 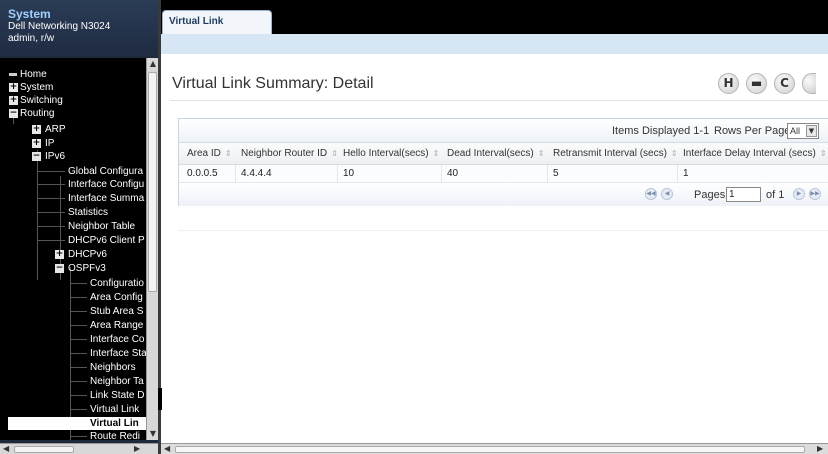 I want to click on column-header-interface-delay-interval: Interface Delay Interval (secs) ⇕, so click(x=755, y=154).